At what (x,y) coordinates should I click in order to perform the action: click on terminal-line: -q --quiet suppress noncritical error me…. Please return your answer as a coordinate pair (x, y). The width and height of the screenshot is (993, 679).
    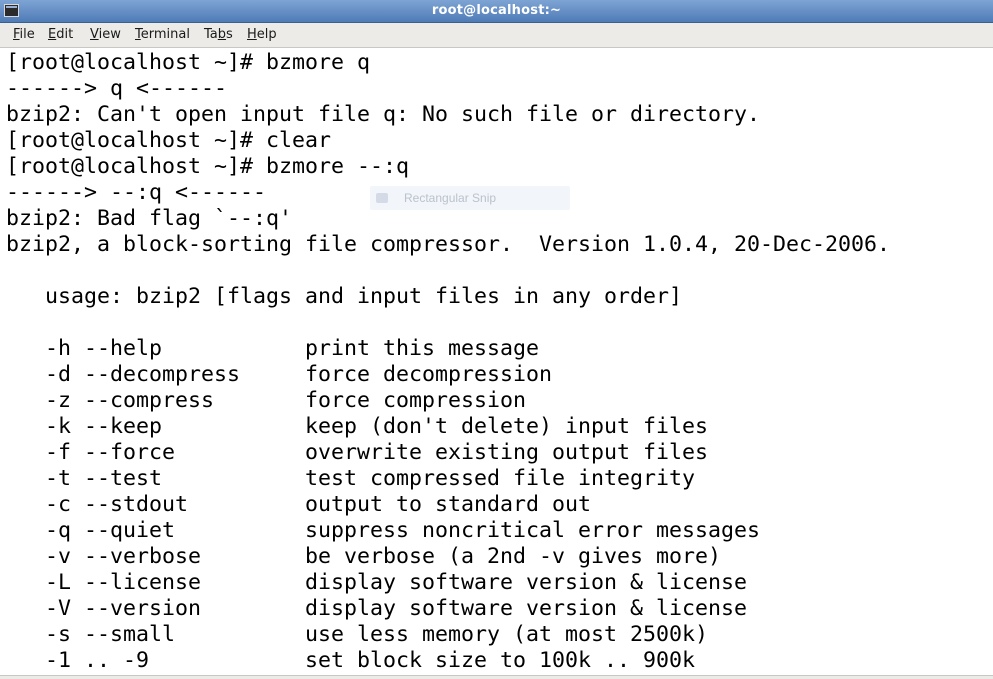
    Looking at the image, I should click on (383, 530).